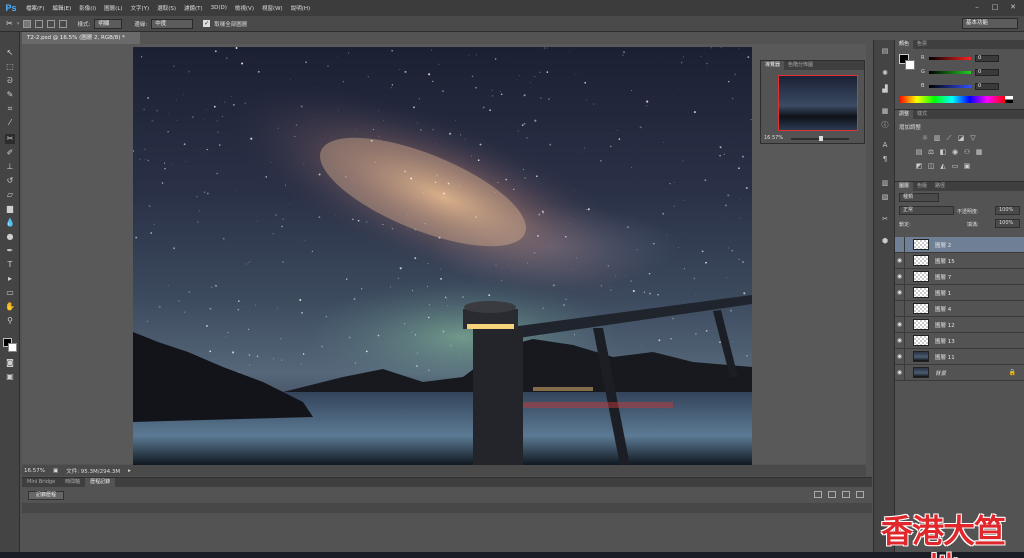  What do you see at coordinates (1007, 210) in the screenshot?
I see `opacity-input: 100%` at bounding box center [1007, 210].